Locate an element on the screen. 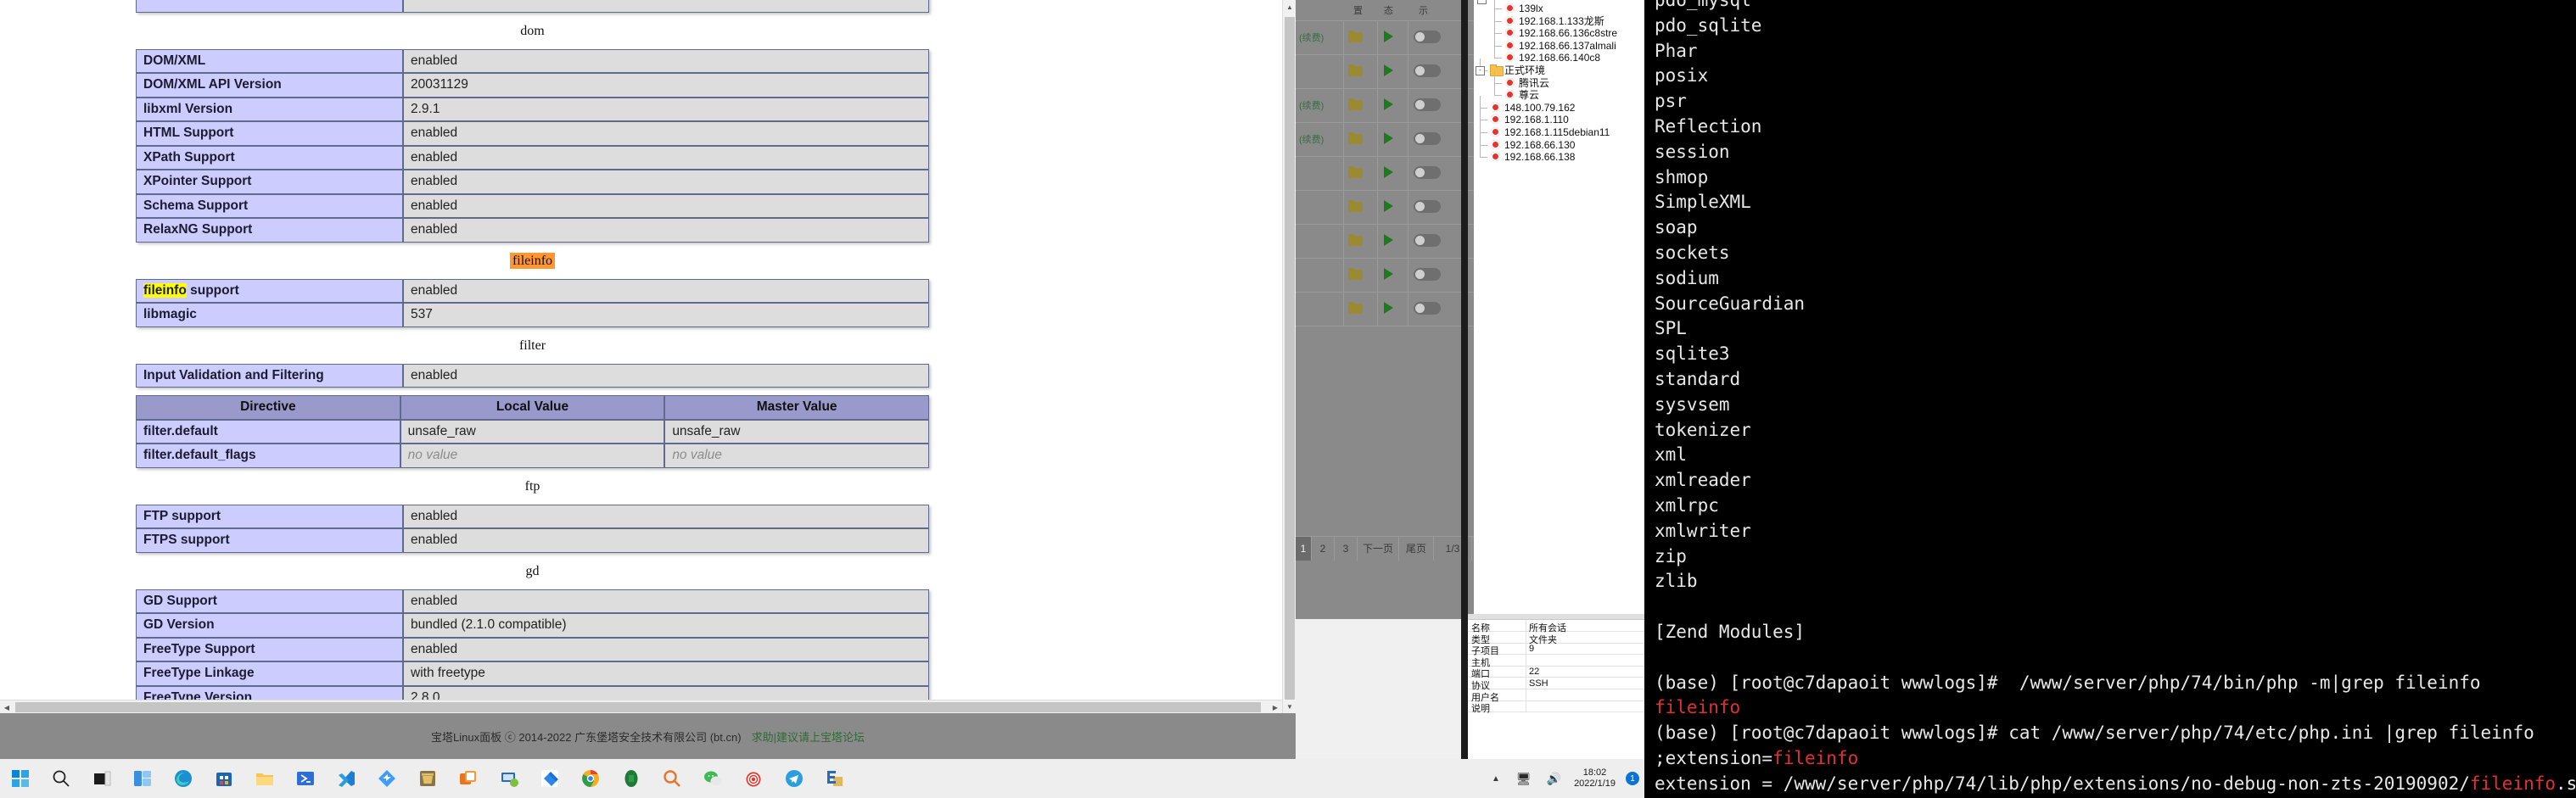  editplus-icon is located at coordinates (835, 778).